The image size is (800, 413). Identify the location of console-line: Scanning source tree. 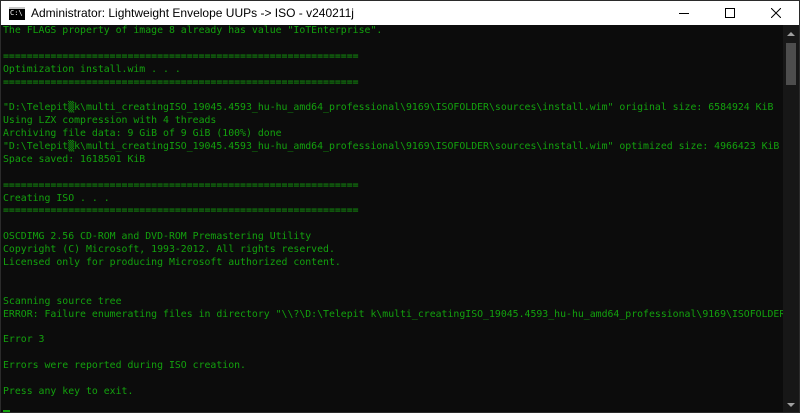
(62, 301).